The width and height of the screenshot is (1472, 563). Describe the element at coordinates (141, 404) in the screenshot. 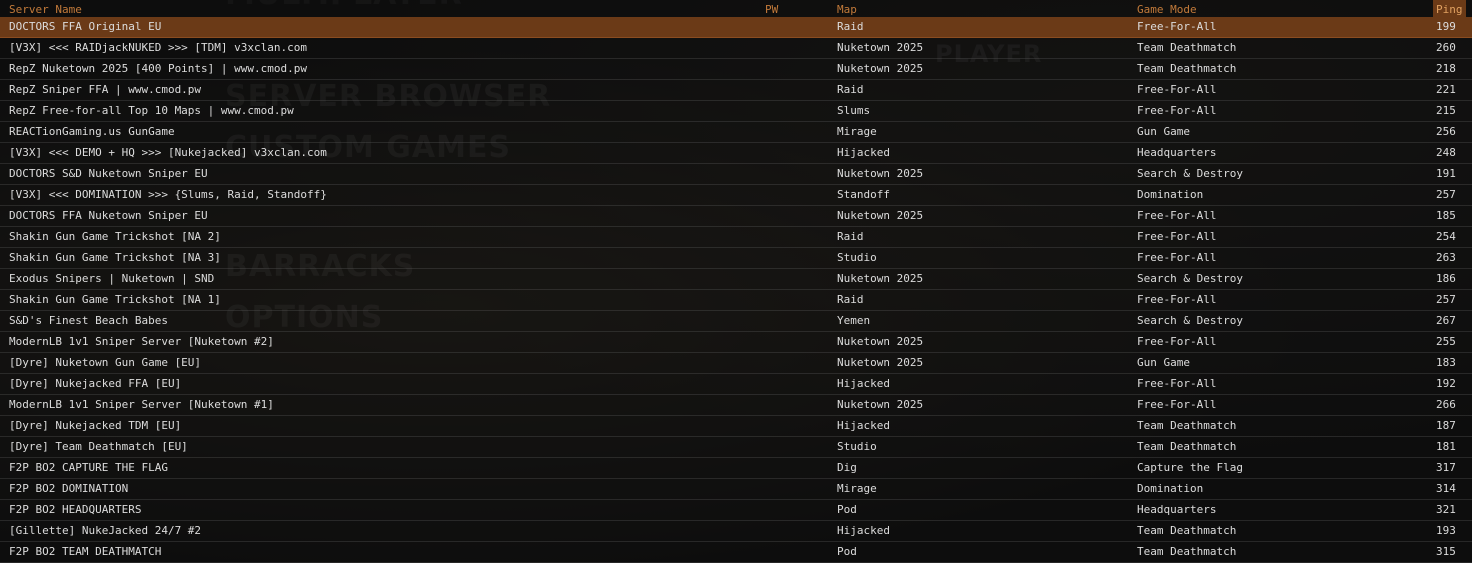

I see `server-name: ModernLB 1v1 Sniper Server [Nuketown #1]` at that location.